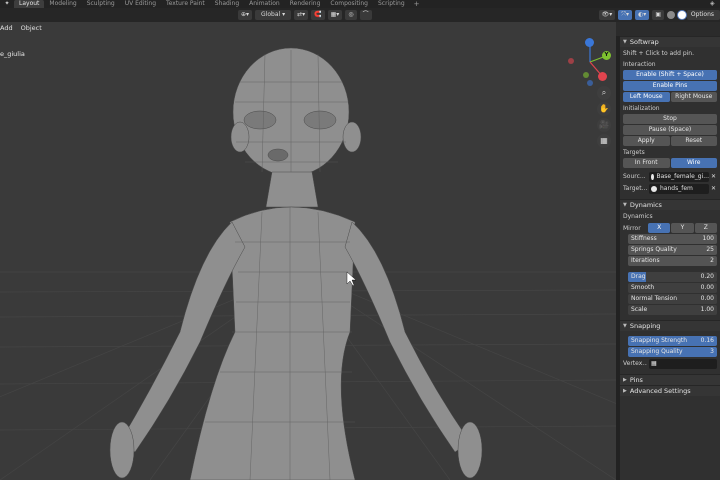 The image size is (720, 480). Describe the element at coordinates (31, 29) in the screenshot. I see `menu-object: Object` at that location.